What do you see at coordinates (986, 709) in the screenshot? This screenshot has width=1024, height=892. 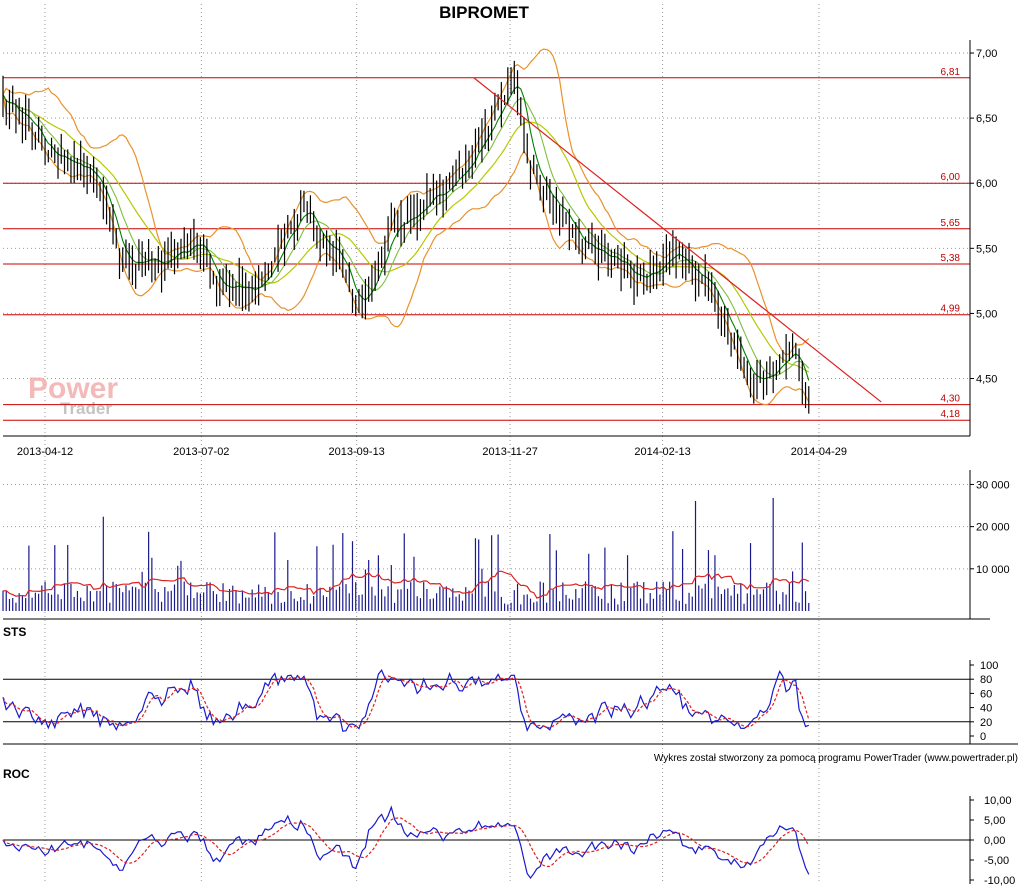 I see `sts-tick-label: 40` at bounding box center [986, 709].